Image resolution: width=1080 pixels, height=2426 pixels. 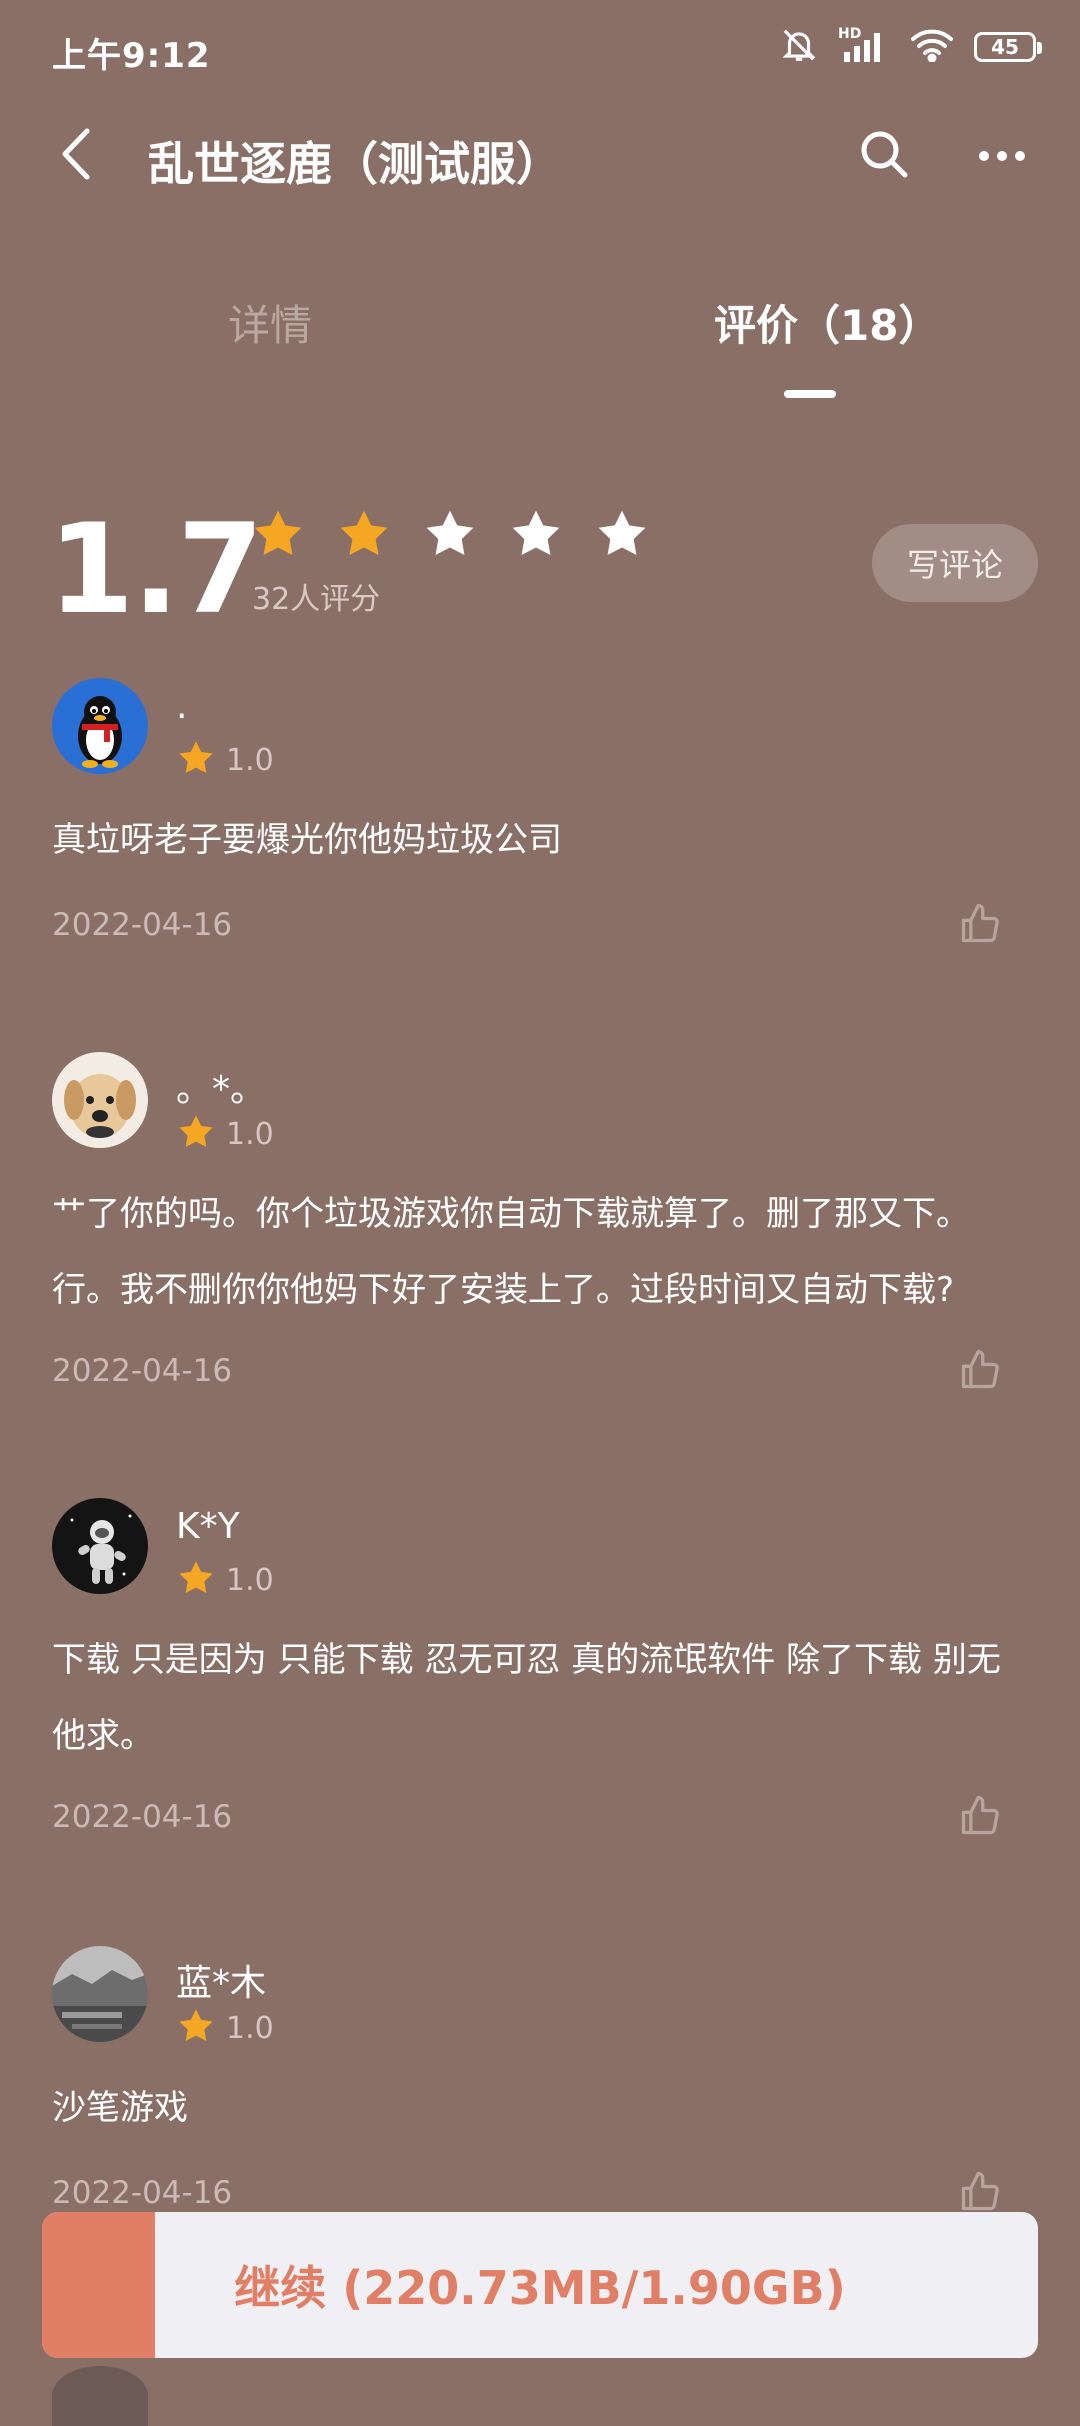 I want to click on signal-icon: HD, so click(x=864, y=45).